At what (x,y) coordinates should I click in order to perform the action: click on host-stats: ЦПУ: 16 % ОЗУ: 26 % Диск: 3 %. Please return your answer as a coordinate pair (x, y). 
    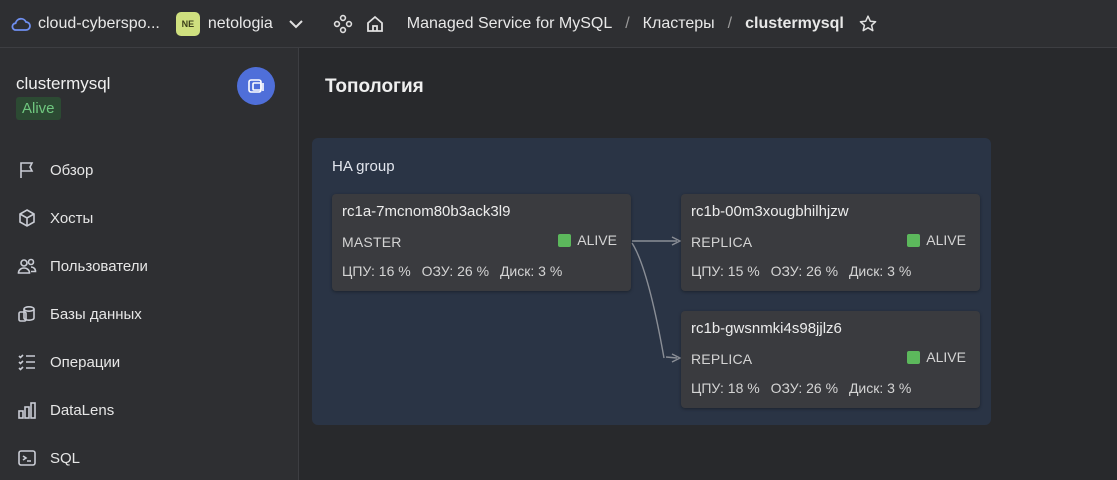
    Looking at the image, I should click on (455, 271).